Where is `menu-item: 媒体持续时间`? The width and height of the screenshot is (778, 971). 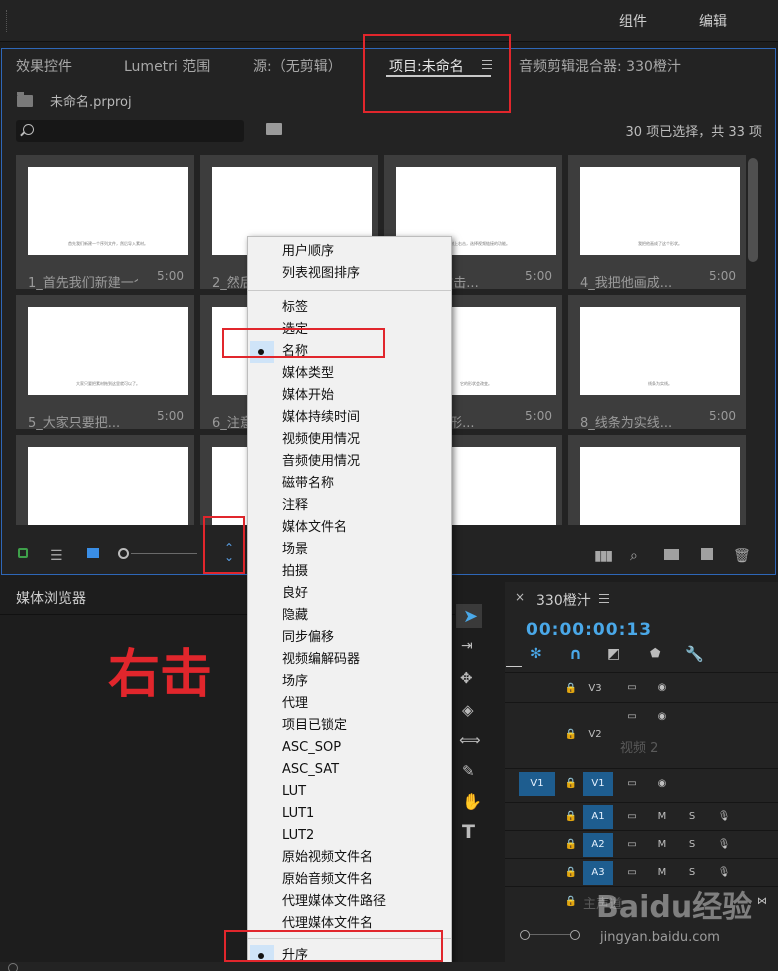
menu-item: 媒体持续时间 is located at coordinates (321, 418).